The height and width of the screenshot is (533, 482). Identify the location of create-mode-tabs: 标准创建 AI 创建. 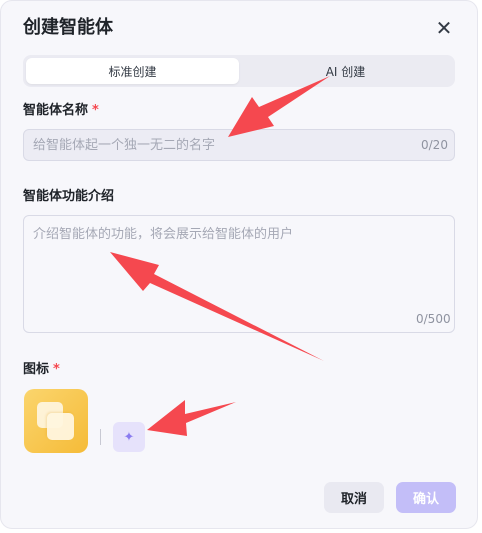
(239, 71).